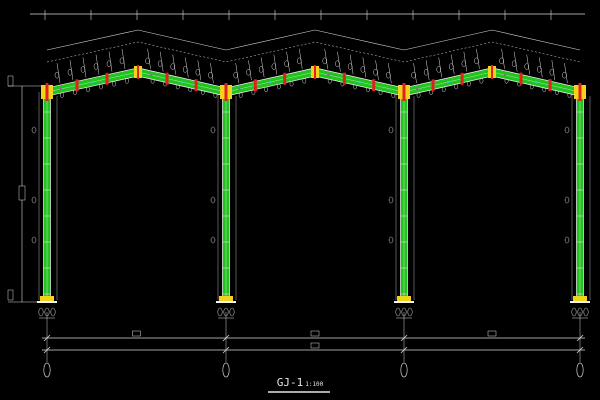 Image resolution: width=600 pixels, height=400 pixels. Describe the element at coordinates (22, 193) in the screenshot. I see `elev-dim-text-box` at that location.